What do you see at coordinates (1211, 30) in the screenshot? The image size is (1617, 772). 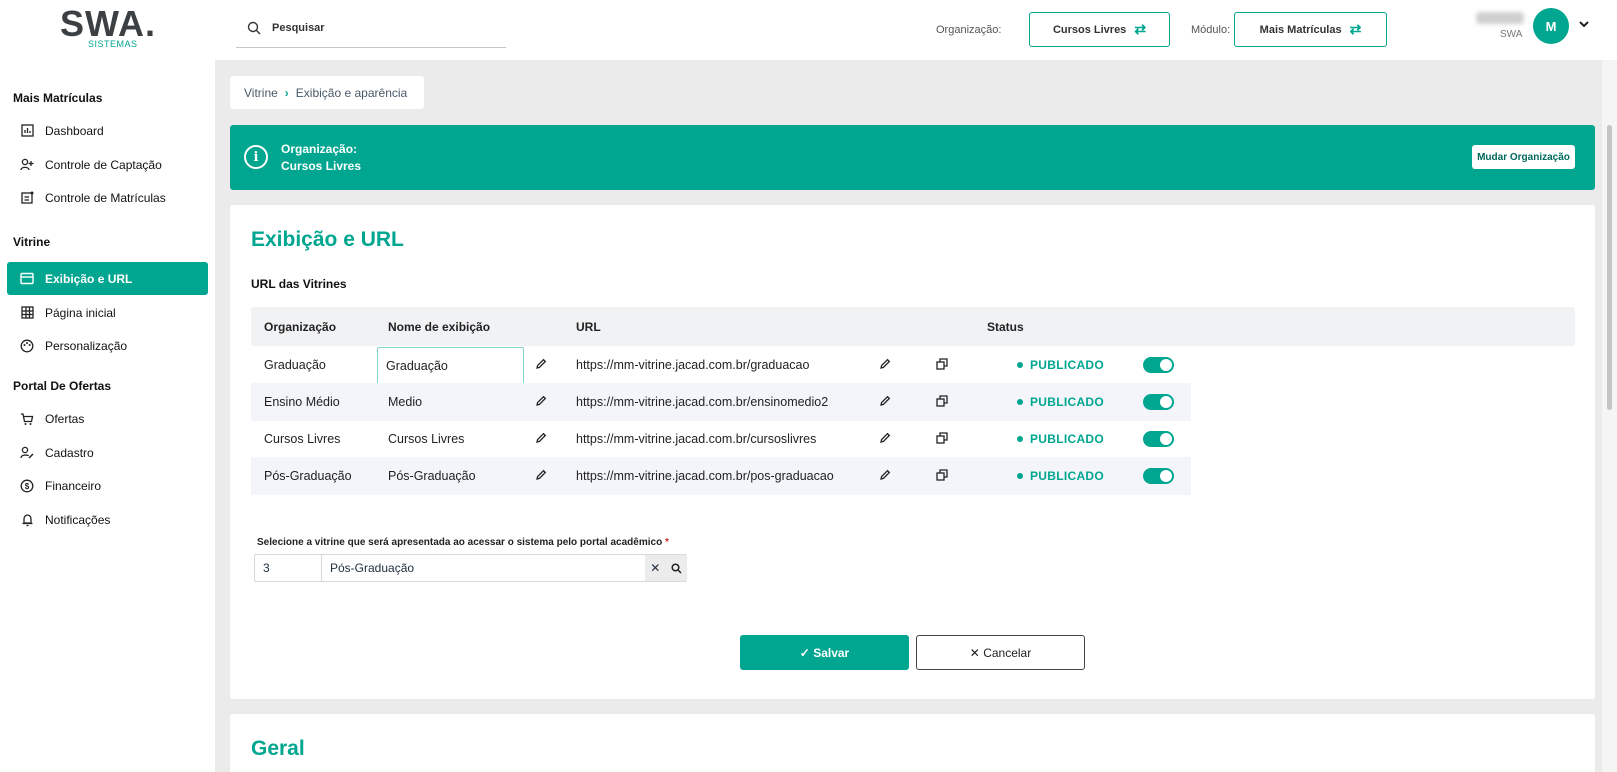 I see `module-label: Módulo:` at bounding box center [1211, 30].